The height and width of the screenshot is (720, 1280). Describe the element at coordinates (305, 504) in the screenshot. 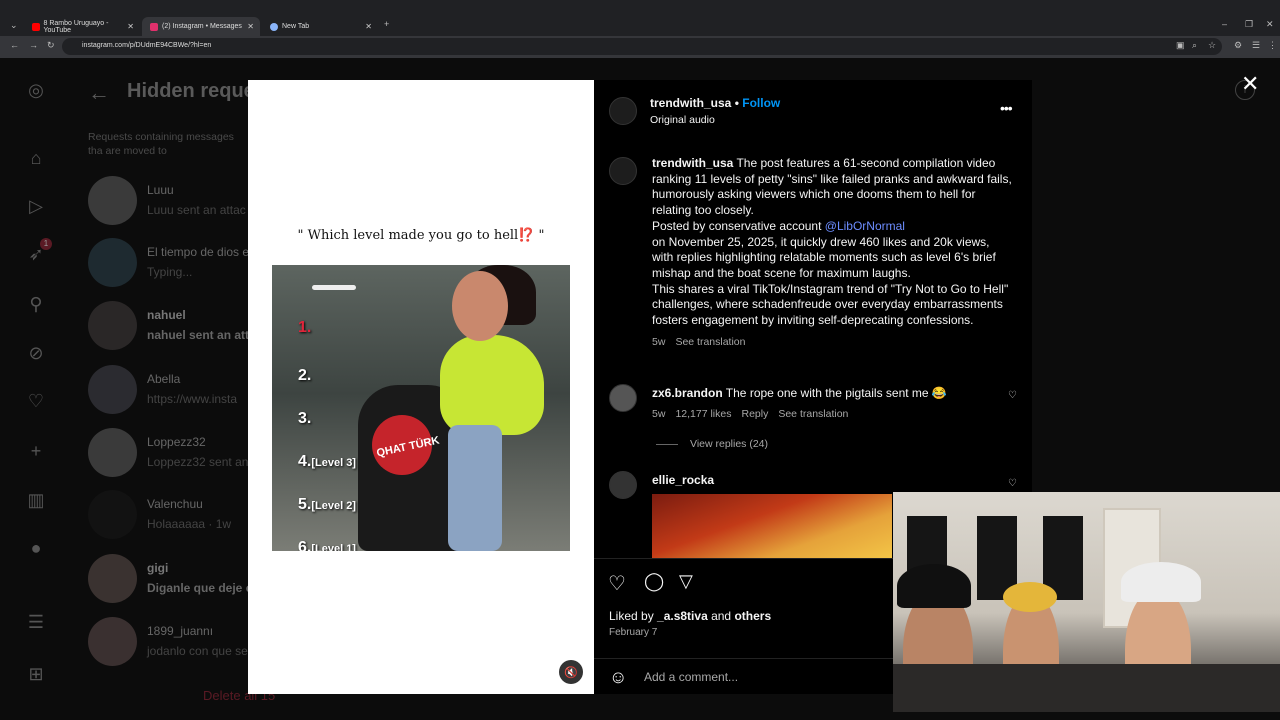

I see `level-number: 5.` at that location.